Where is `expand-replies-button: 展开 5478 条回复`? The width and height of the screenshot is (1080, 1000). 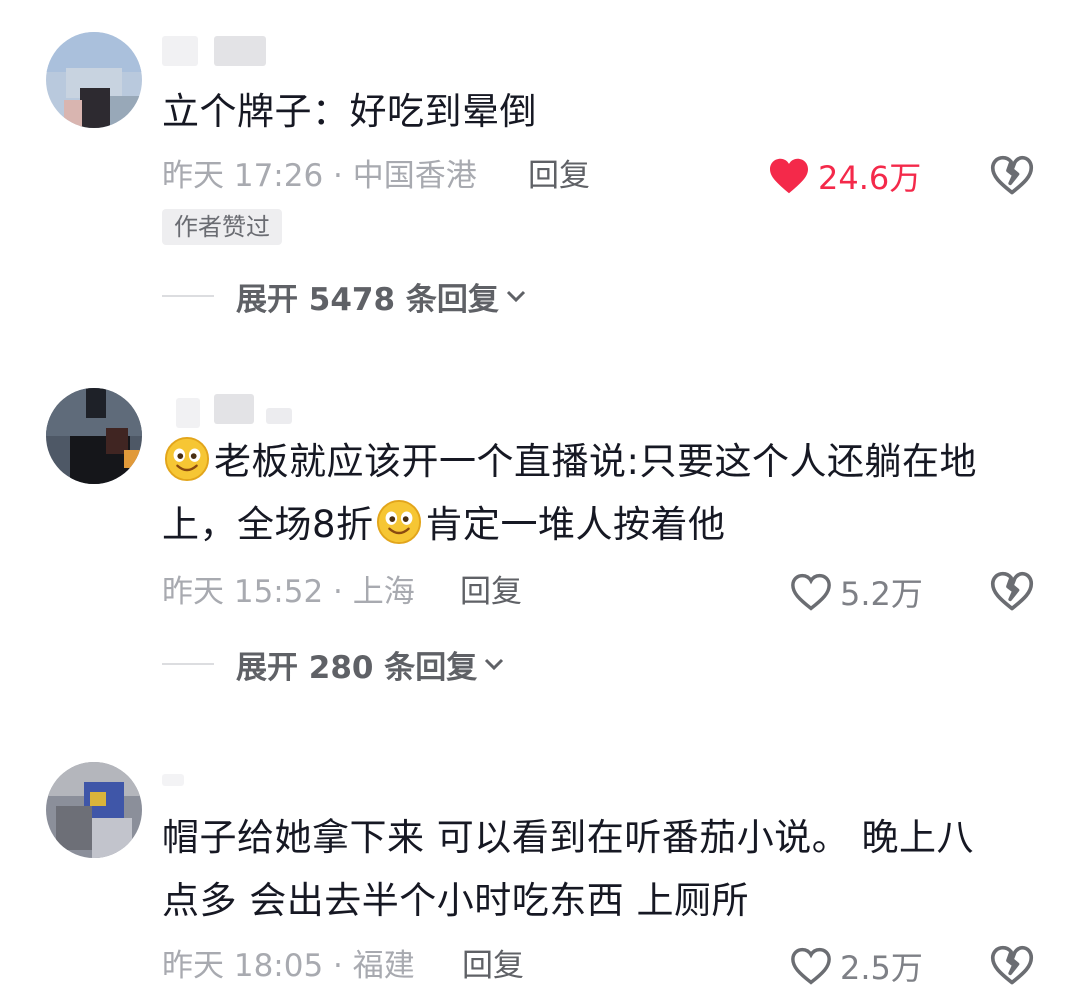 expand-replies-button: 展开 5478 条回复 is located at coordinates (344, 297).